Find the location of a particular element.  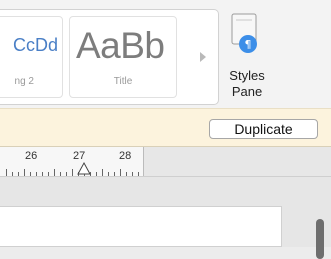

styles-pane-label: Styles Pane is located at coordinates (247, 84).